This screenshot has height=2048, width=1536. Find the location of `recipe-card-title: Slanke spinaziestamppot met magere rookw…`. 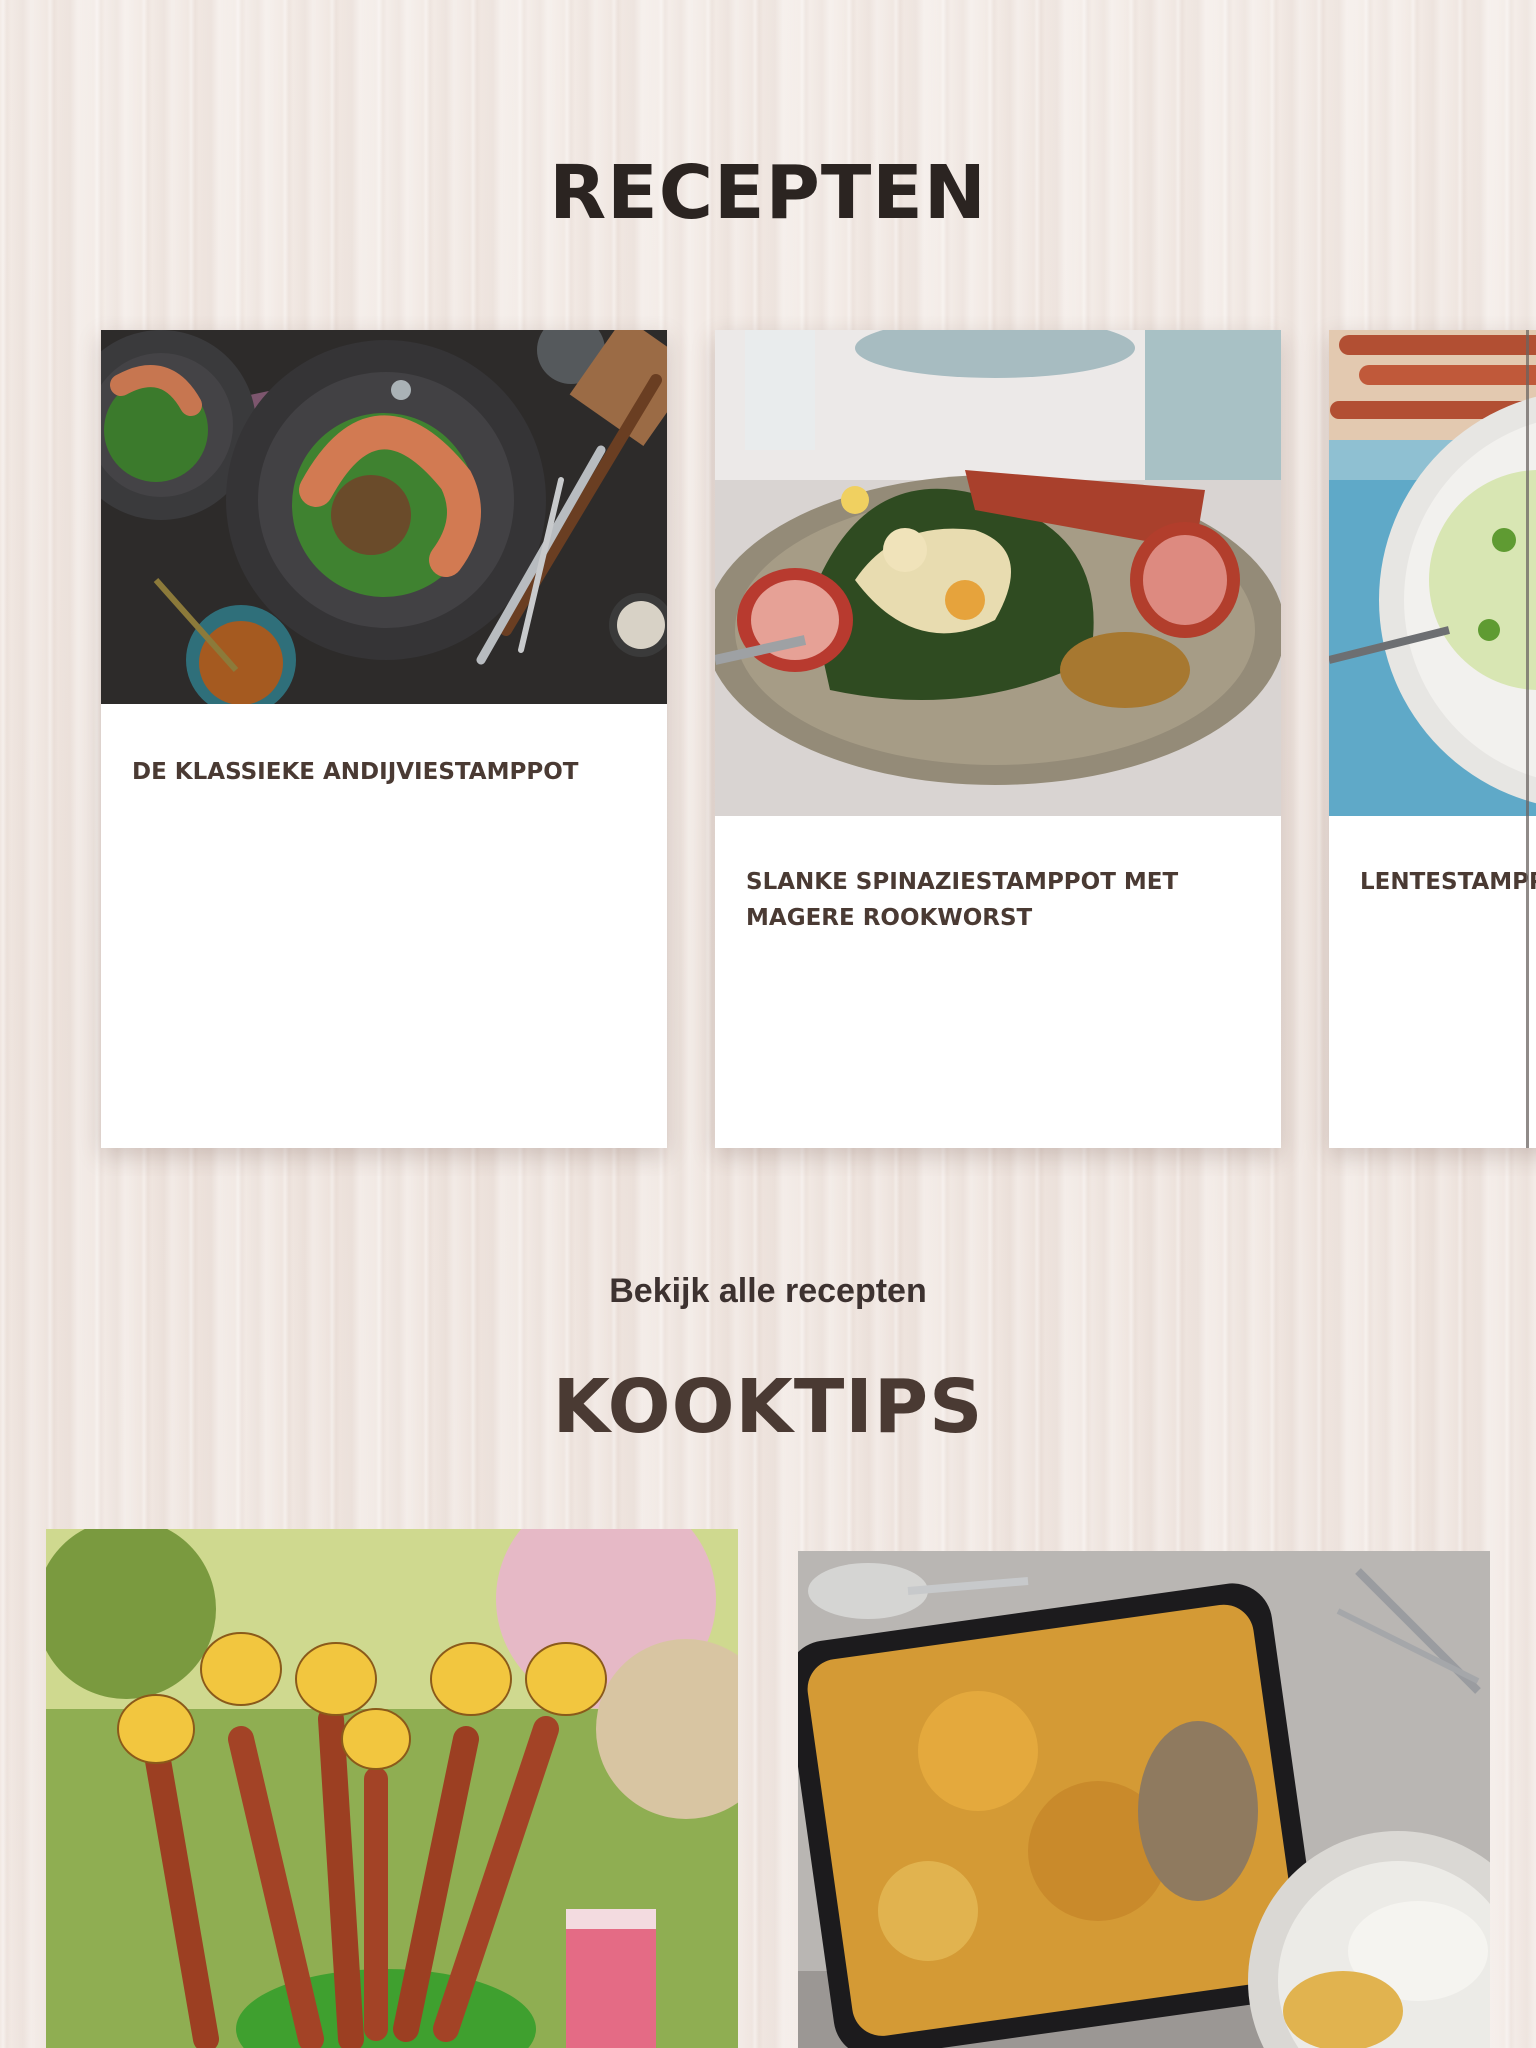

recipe-card-title: Slanke spinaziestamppot met magere rookw… is located at coordinates (962, 900).